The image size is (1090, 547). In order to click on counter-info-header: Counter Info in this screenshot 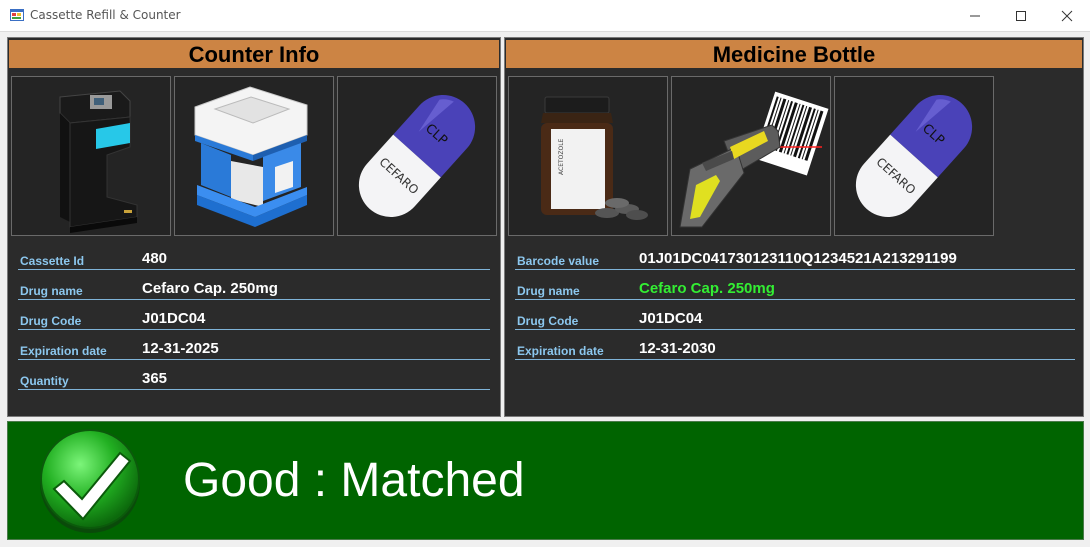, I will do `click(254, 54)`.